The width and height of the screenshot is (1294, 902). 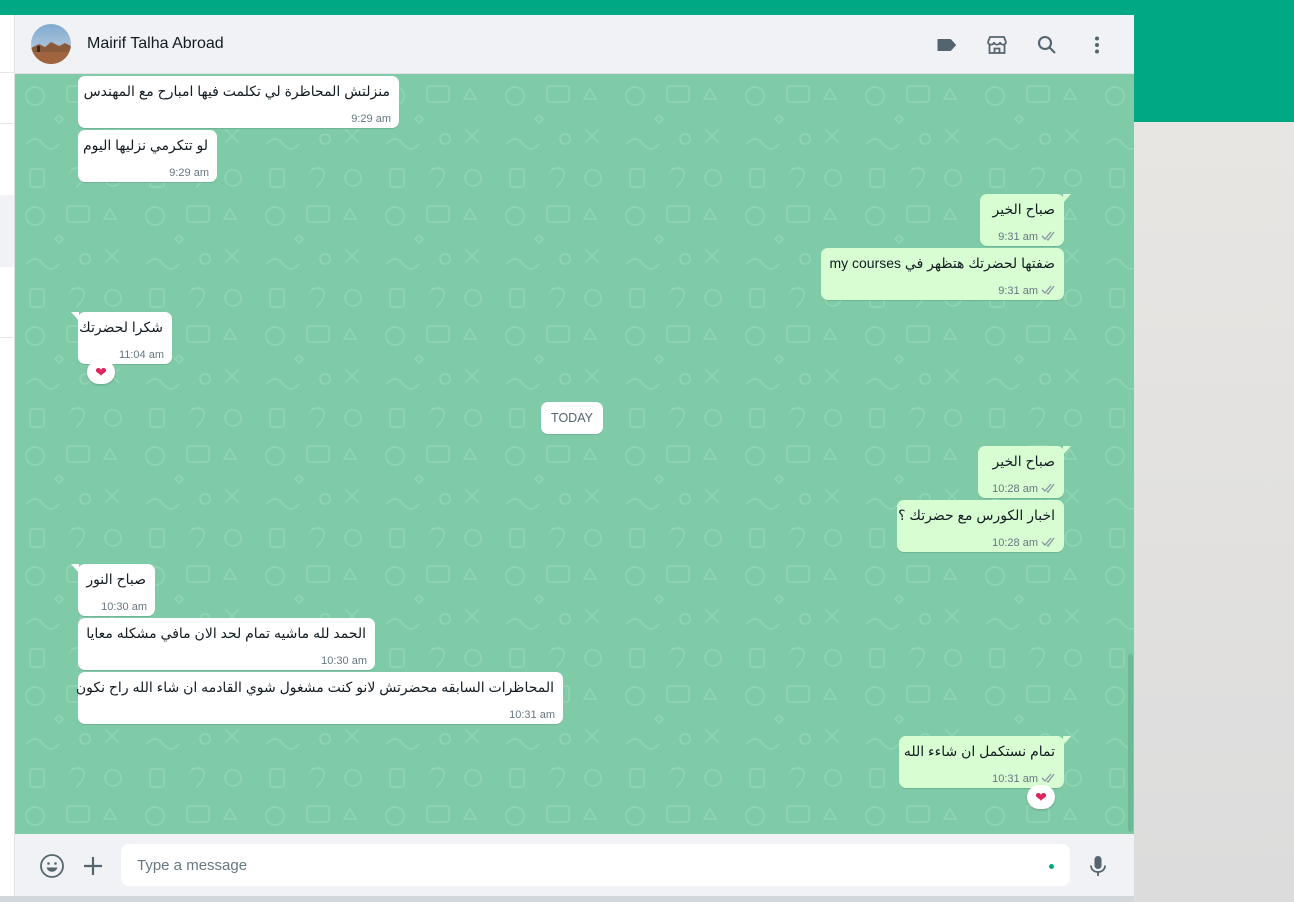 I want to click on menu-icon, so click(x=1097, y=45).